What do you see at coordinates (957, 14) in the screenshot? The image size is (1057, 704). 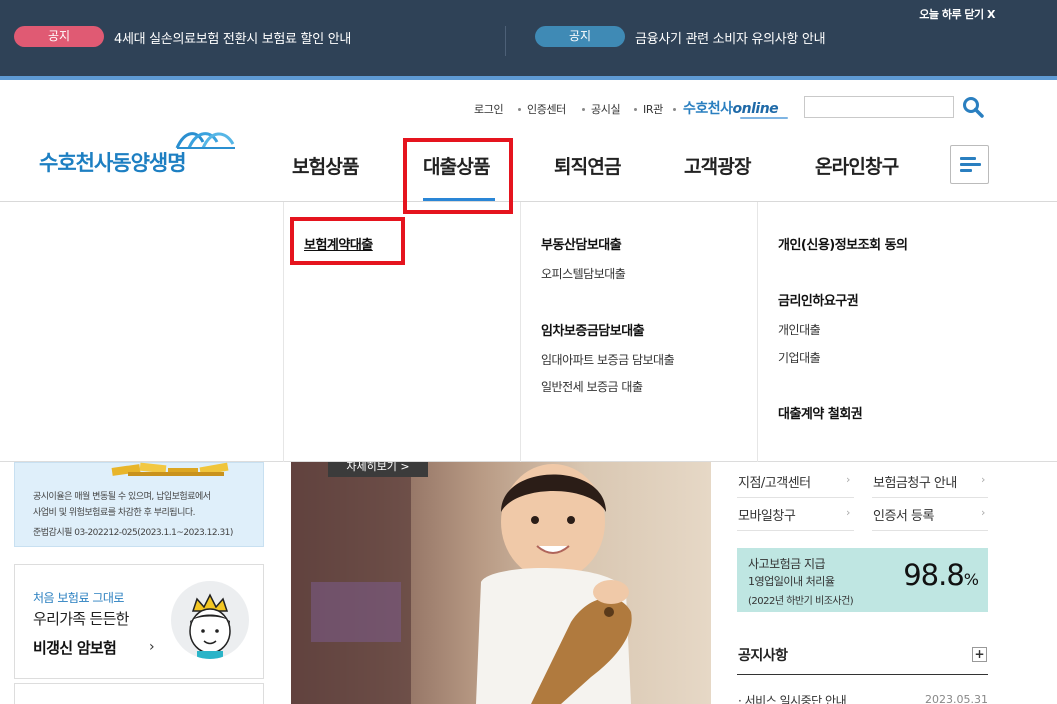 I see `close-today-button: 오늘 하루 닫기 X` at bounding box center [957, 14].